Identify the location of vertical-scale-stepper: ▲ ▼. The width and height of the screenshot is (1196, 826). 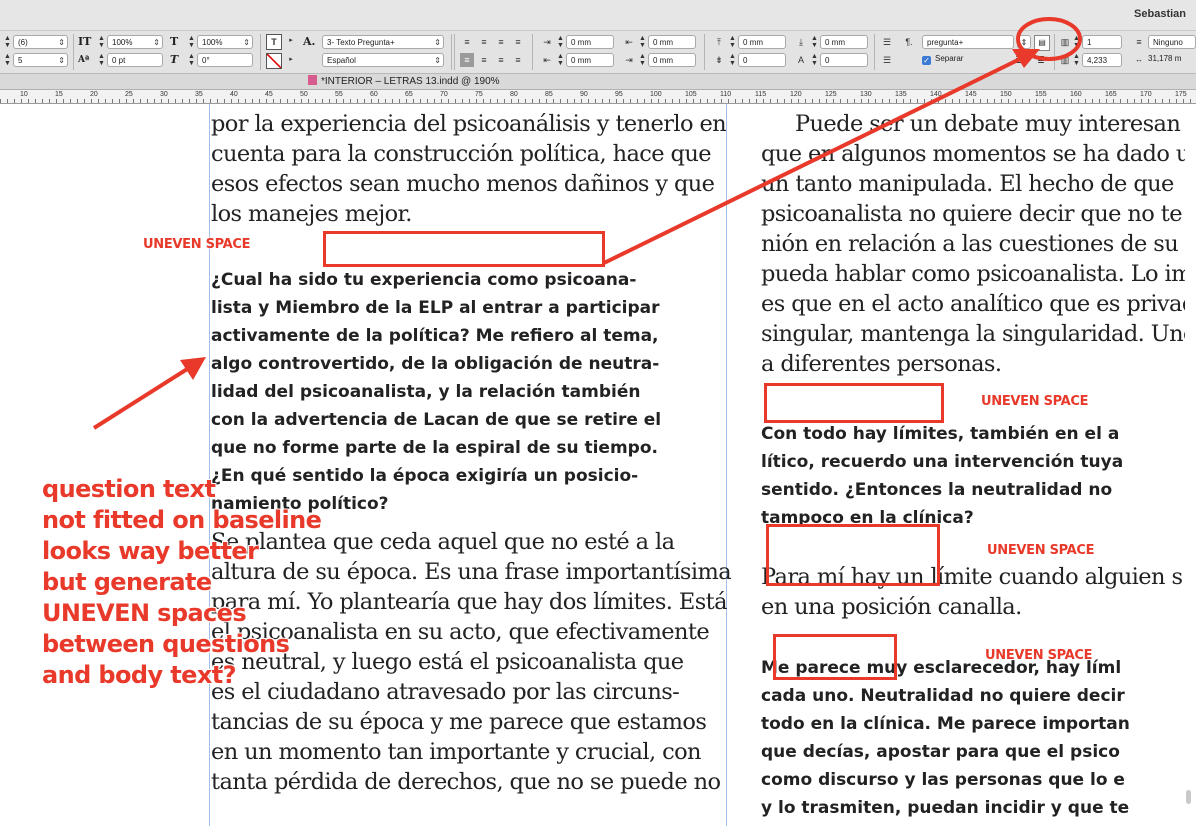
(101, 42).